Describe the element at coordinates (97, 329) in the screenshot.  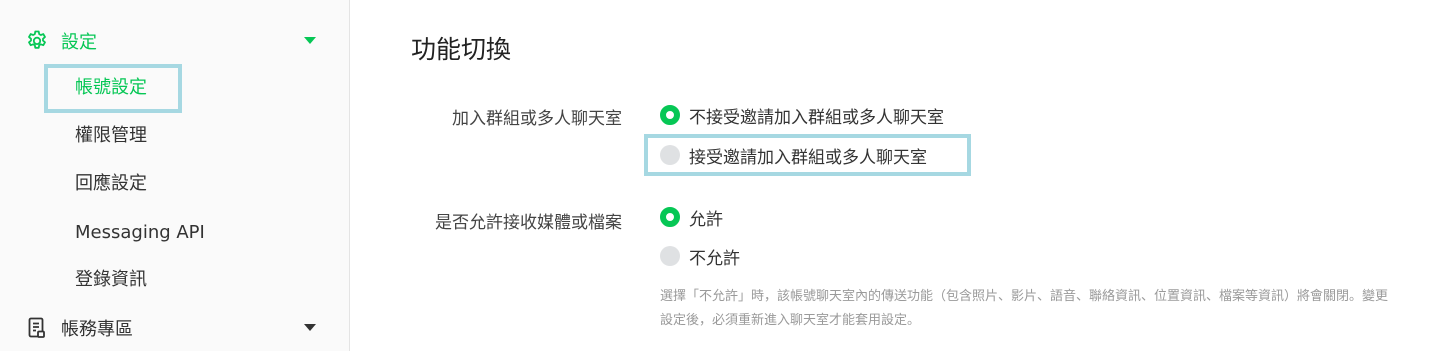
I see `sidebar-section-label: 帳務專區` at that location.